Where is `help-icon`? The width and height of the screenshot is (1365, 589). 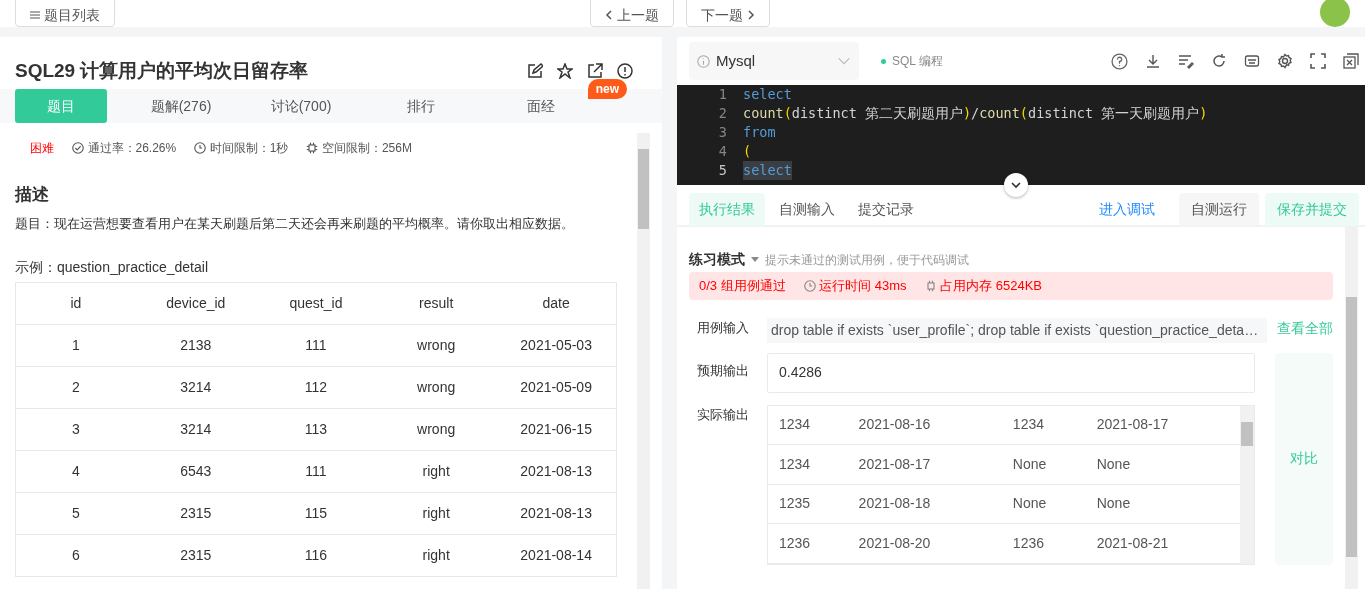
help-icon is located at coordinates (1119, 61).